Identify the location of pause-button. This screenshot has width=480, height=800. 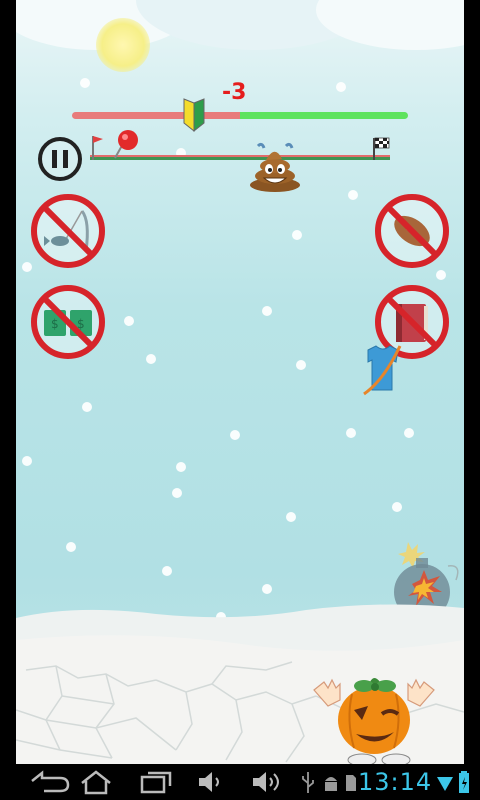
(60, 159).